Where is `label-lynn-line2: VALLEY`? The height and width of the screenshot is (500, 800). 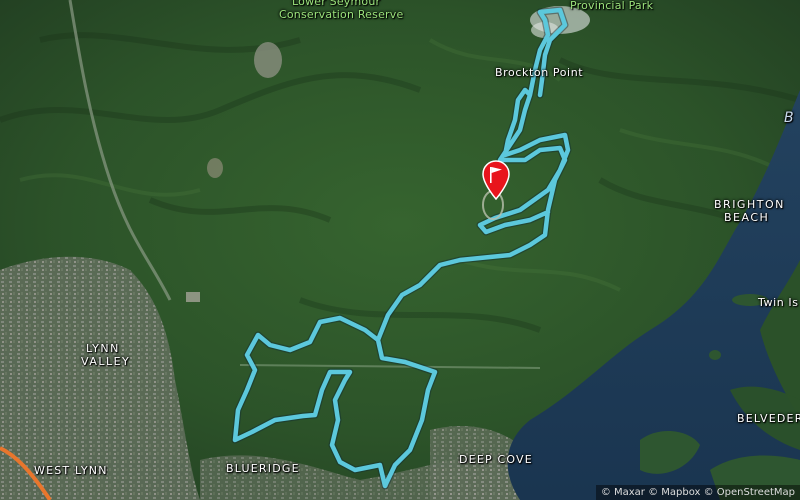 label-lynn-line2: VALLEY is located at coordinates (106, 361).